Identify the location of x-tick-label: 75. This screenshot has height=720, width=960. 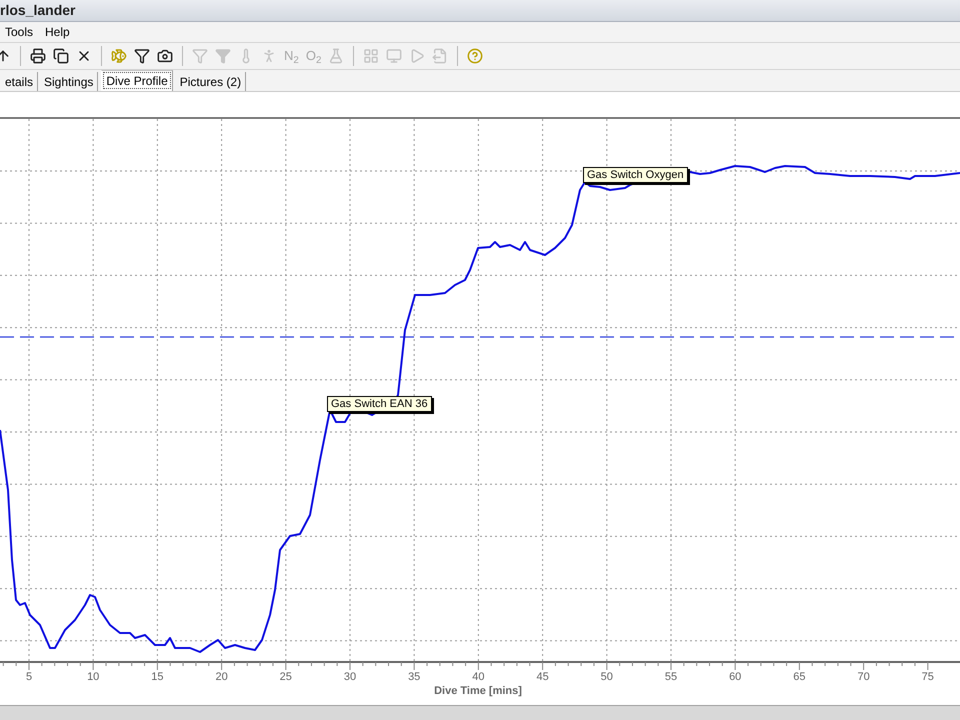
(928, 677).